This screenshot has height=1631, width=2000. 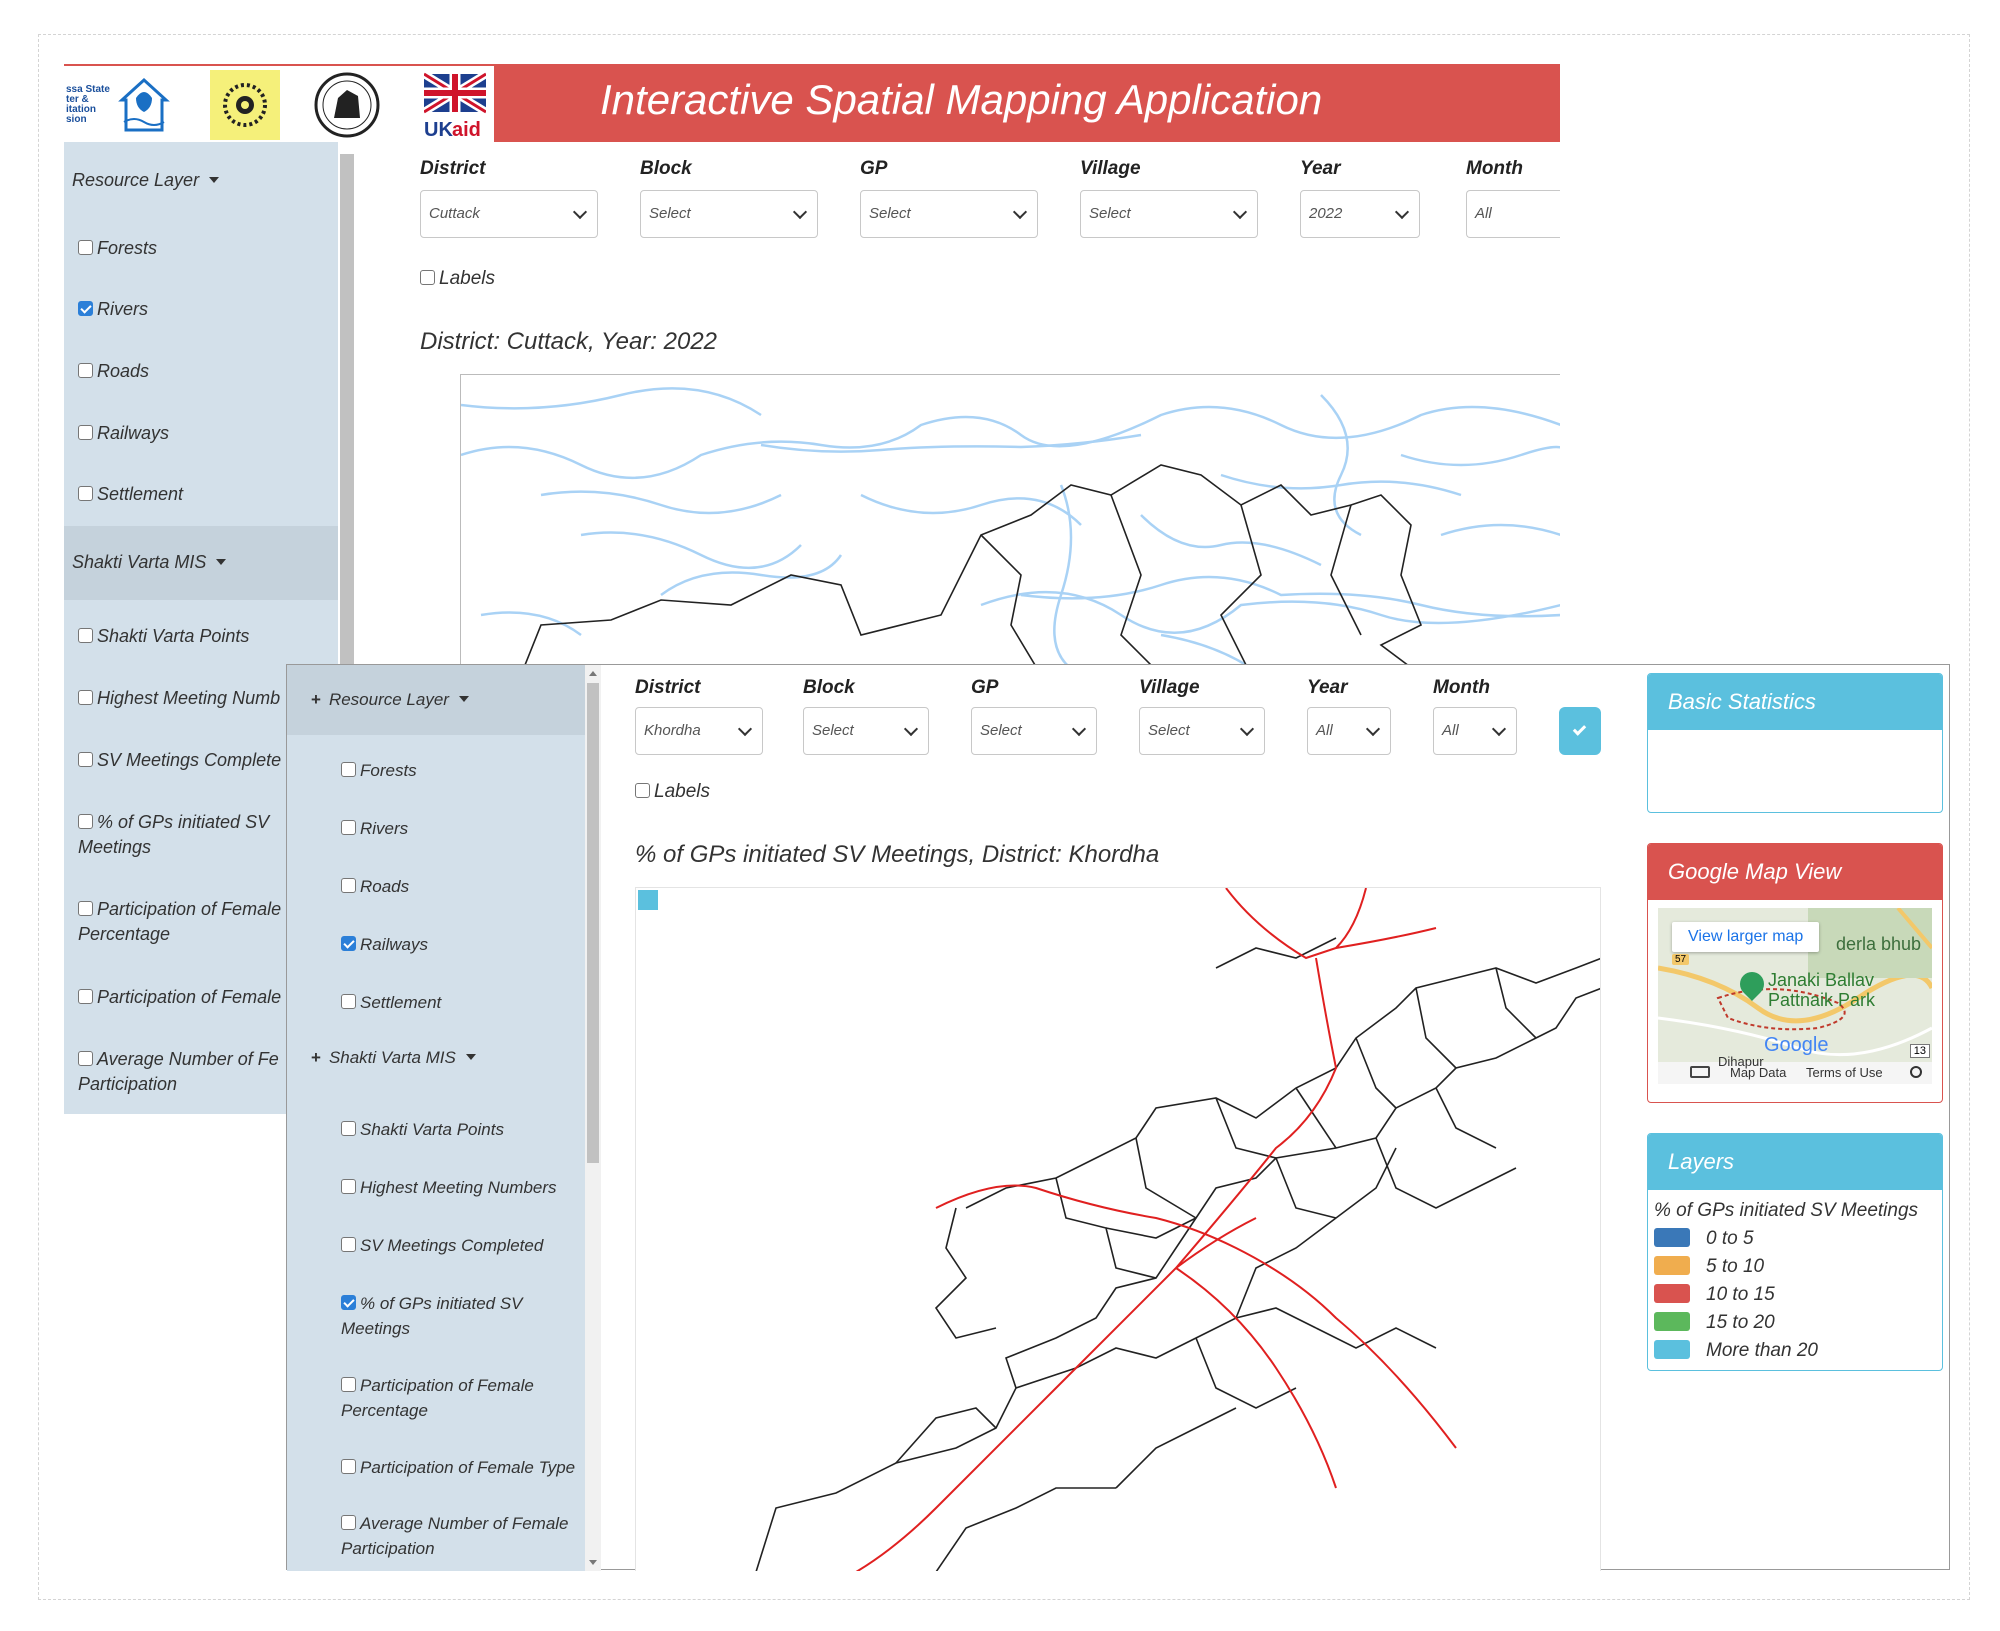 What do you see at coordinates (173, 636) in the screenshot?
I see `layer-label: Shakti Varta Points` at bounding box center [173, 636].